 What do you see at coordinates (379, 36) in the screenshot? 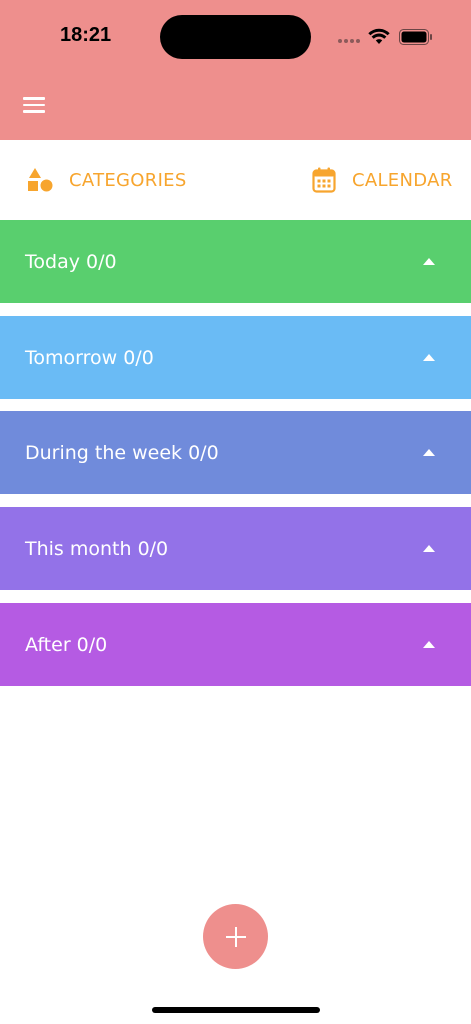
I see `wifi-icon` at bounding box center [379, 36].